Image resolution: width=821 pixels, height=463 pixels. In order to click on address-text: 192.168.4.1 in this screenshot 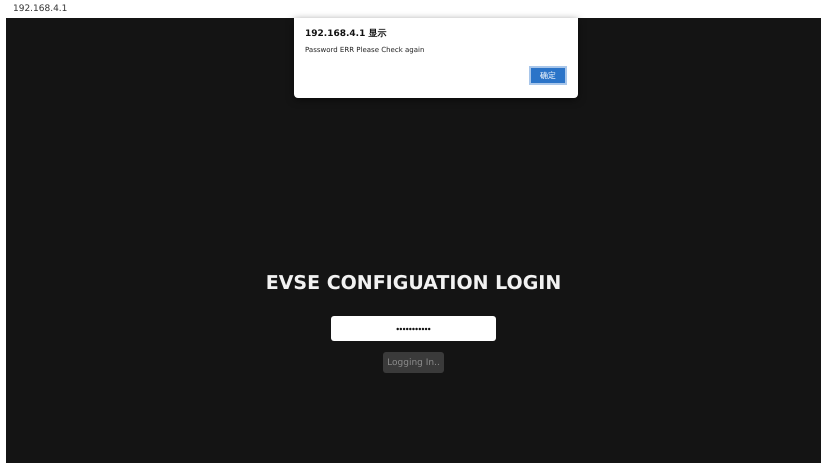, I will do `click(40, 9)`.